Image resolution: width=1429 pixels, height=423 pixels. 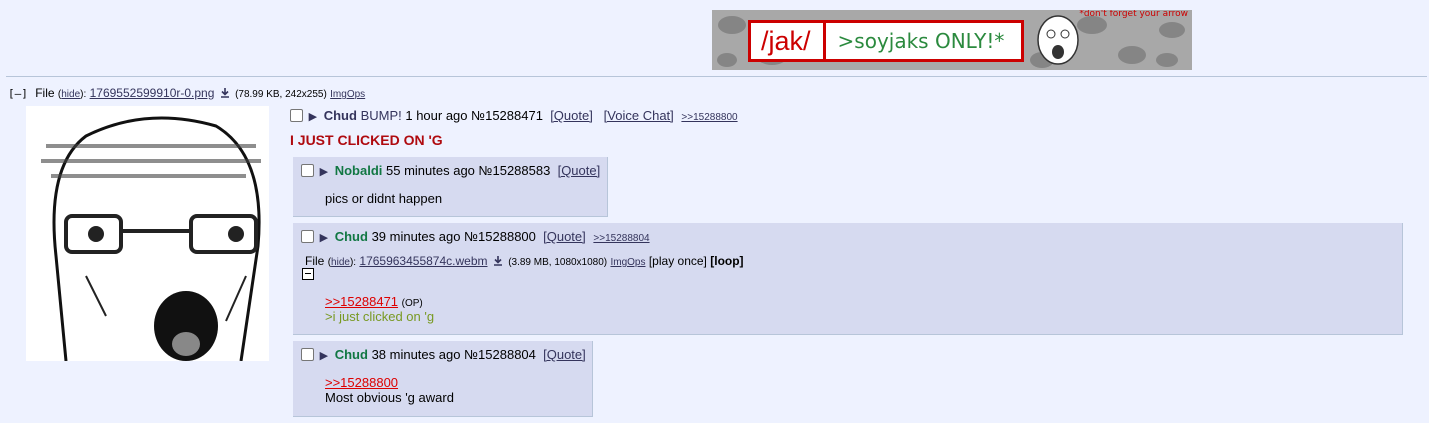 I want to click on op-checkbox, so click(x=296, y=115).